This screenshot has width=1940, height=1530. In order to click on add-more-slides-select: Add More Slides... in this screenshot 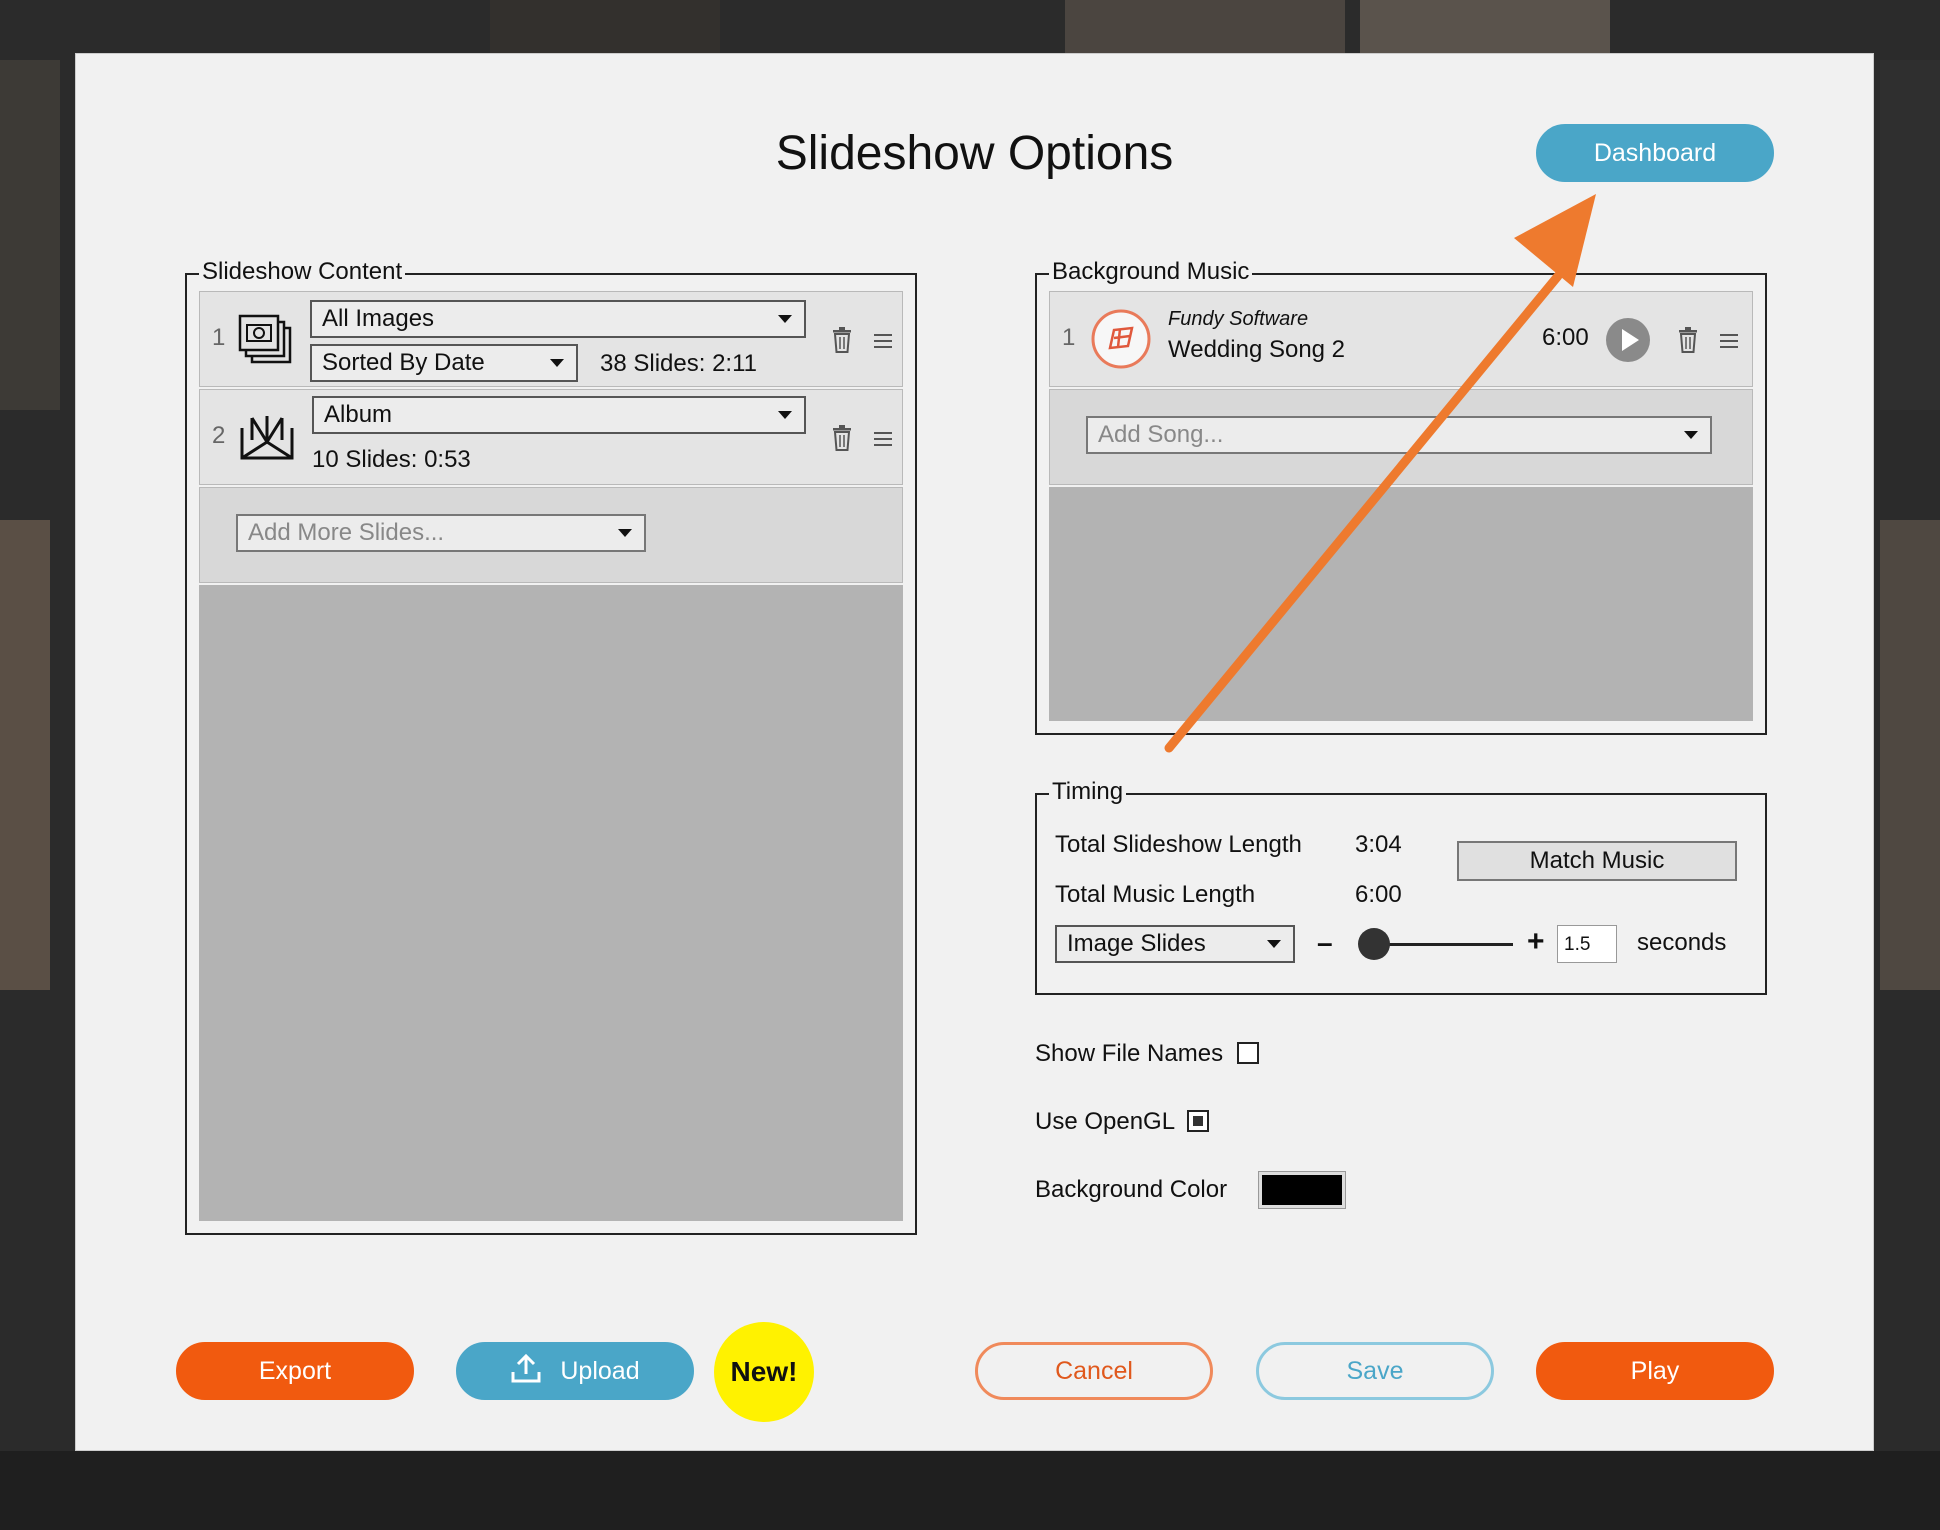, I will do `click(441, 533)`.